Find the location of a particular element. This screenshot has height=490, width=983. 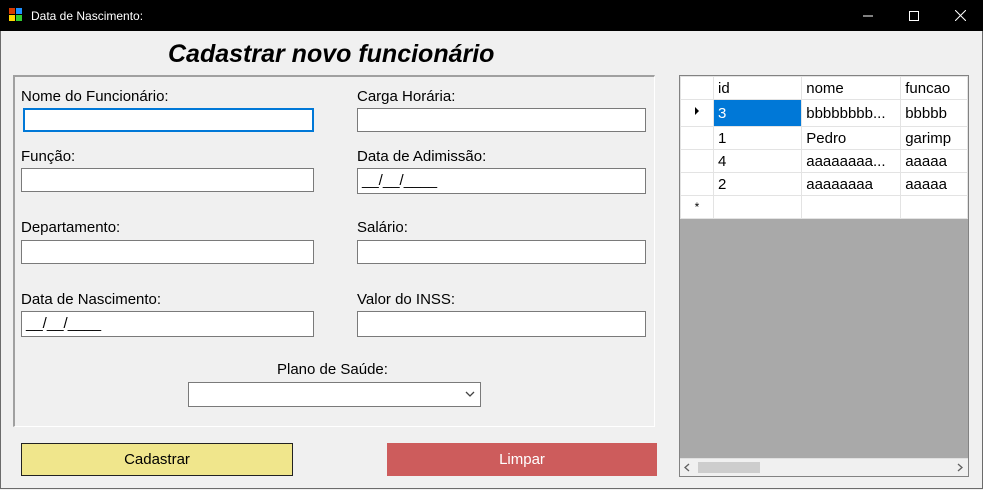

salario-label: Salário: is located at coordinates (382, 227).